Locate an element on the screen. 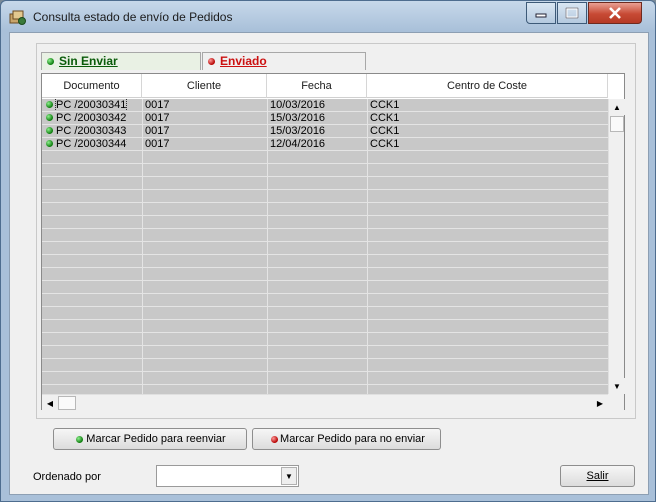  horizontal-scroll-thumb is located at coordinates (67, 403).